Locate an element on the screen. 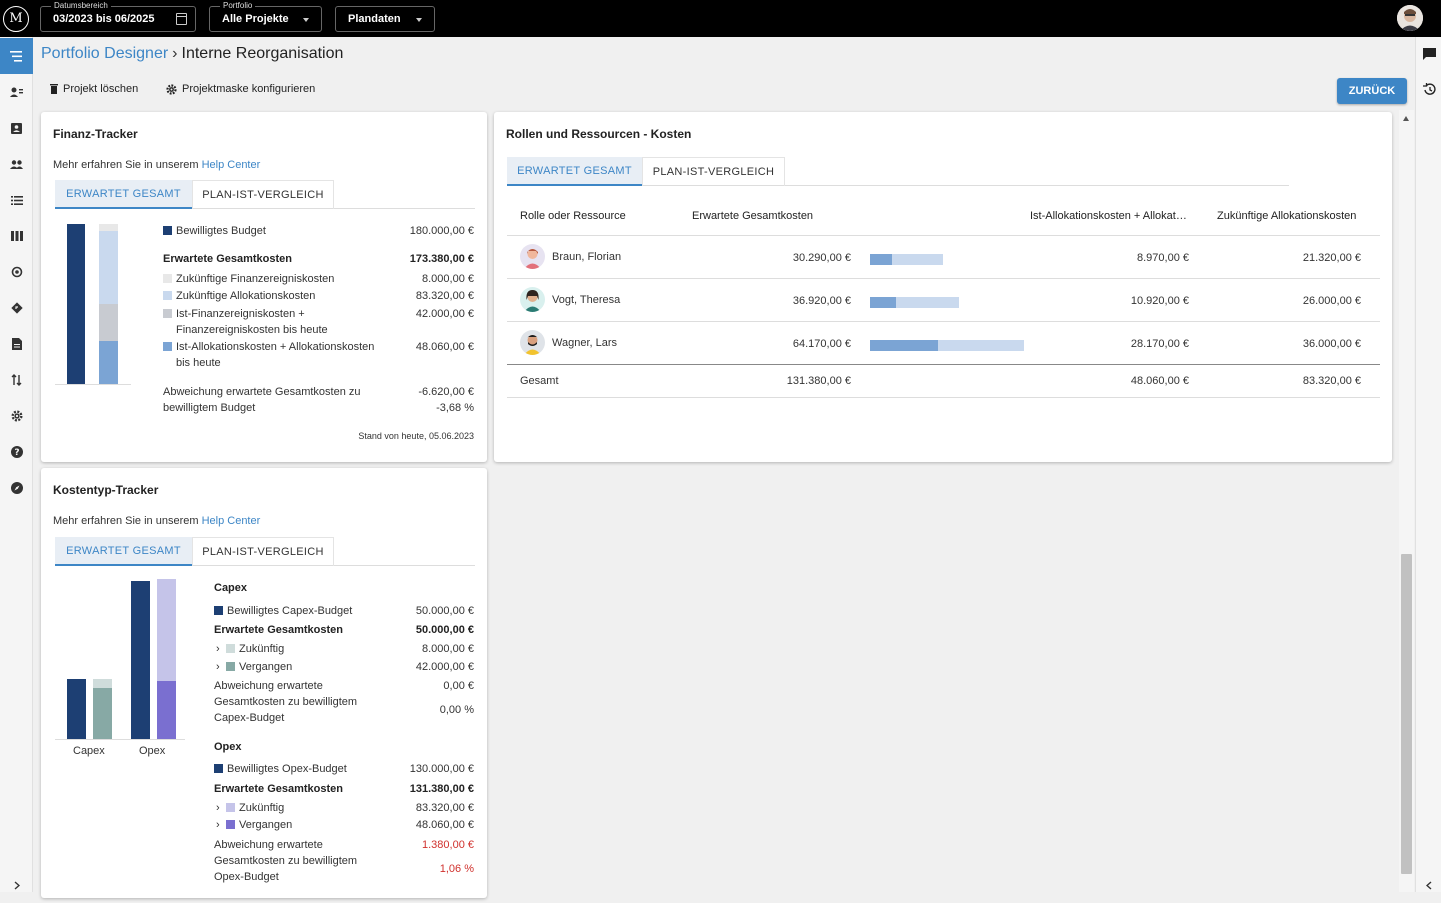  col-header-future: Zukünftige Allokationskosten is located at coordinates (1286, 216).